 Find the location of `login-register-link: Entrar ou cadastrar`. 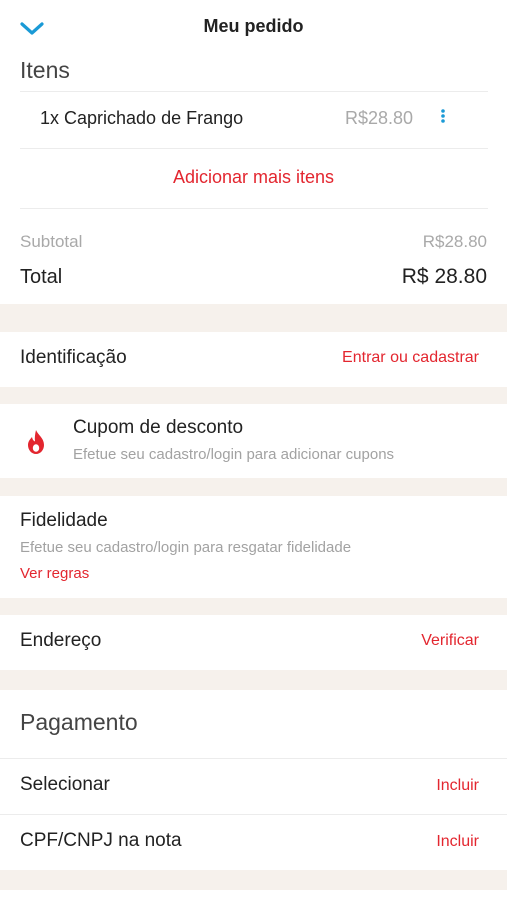

login-register-link: Entrar ou cadastrar is located at coordinates (410, 358).